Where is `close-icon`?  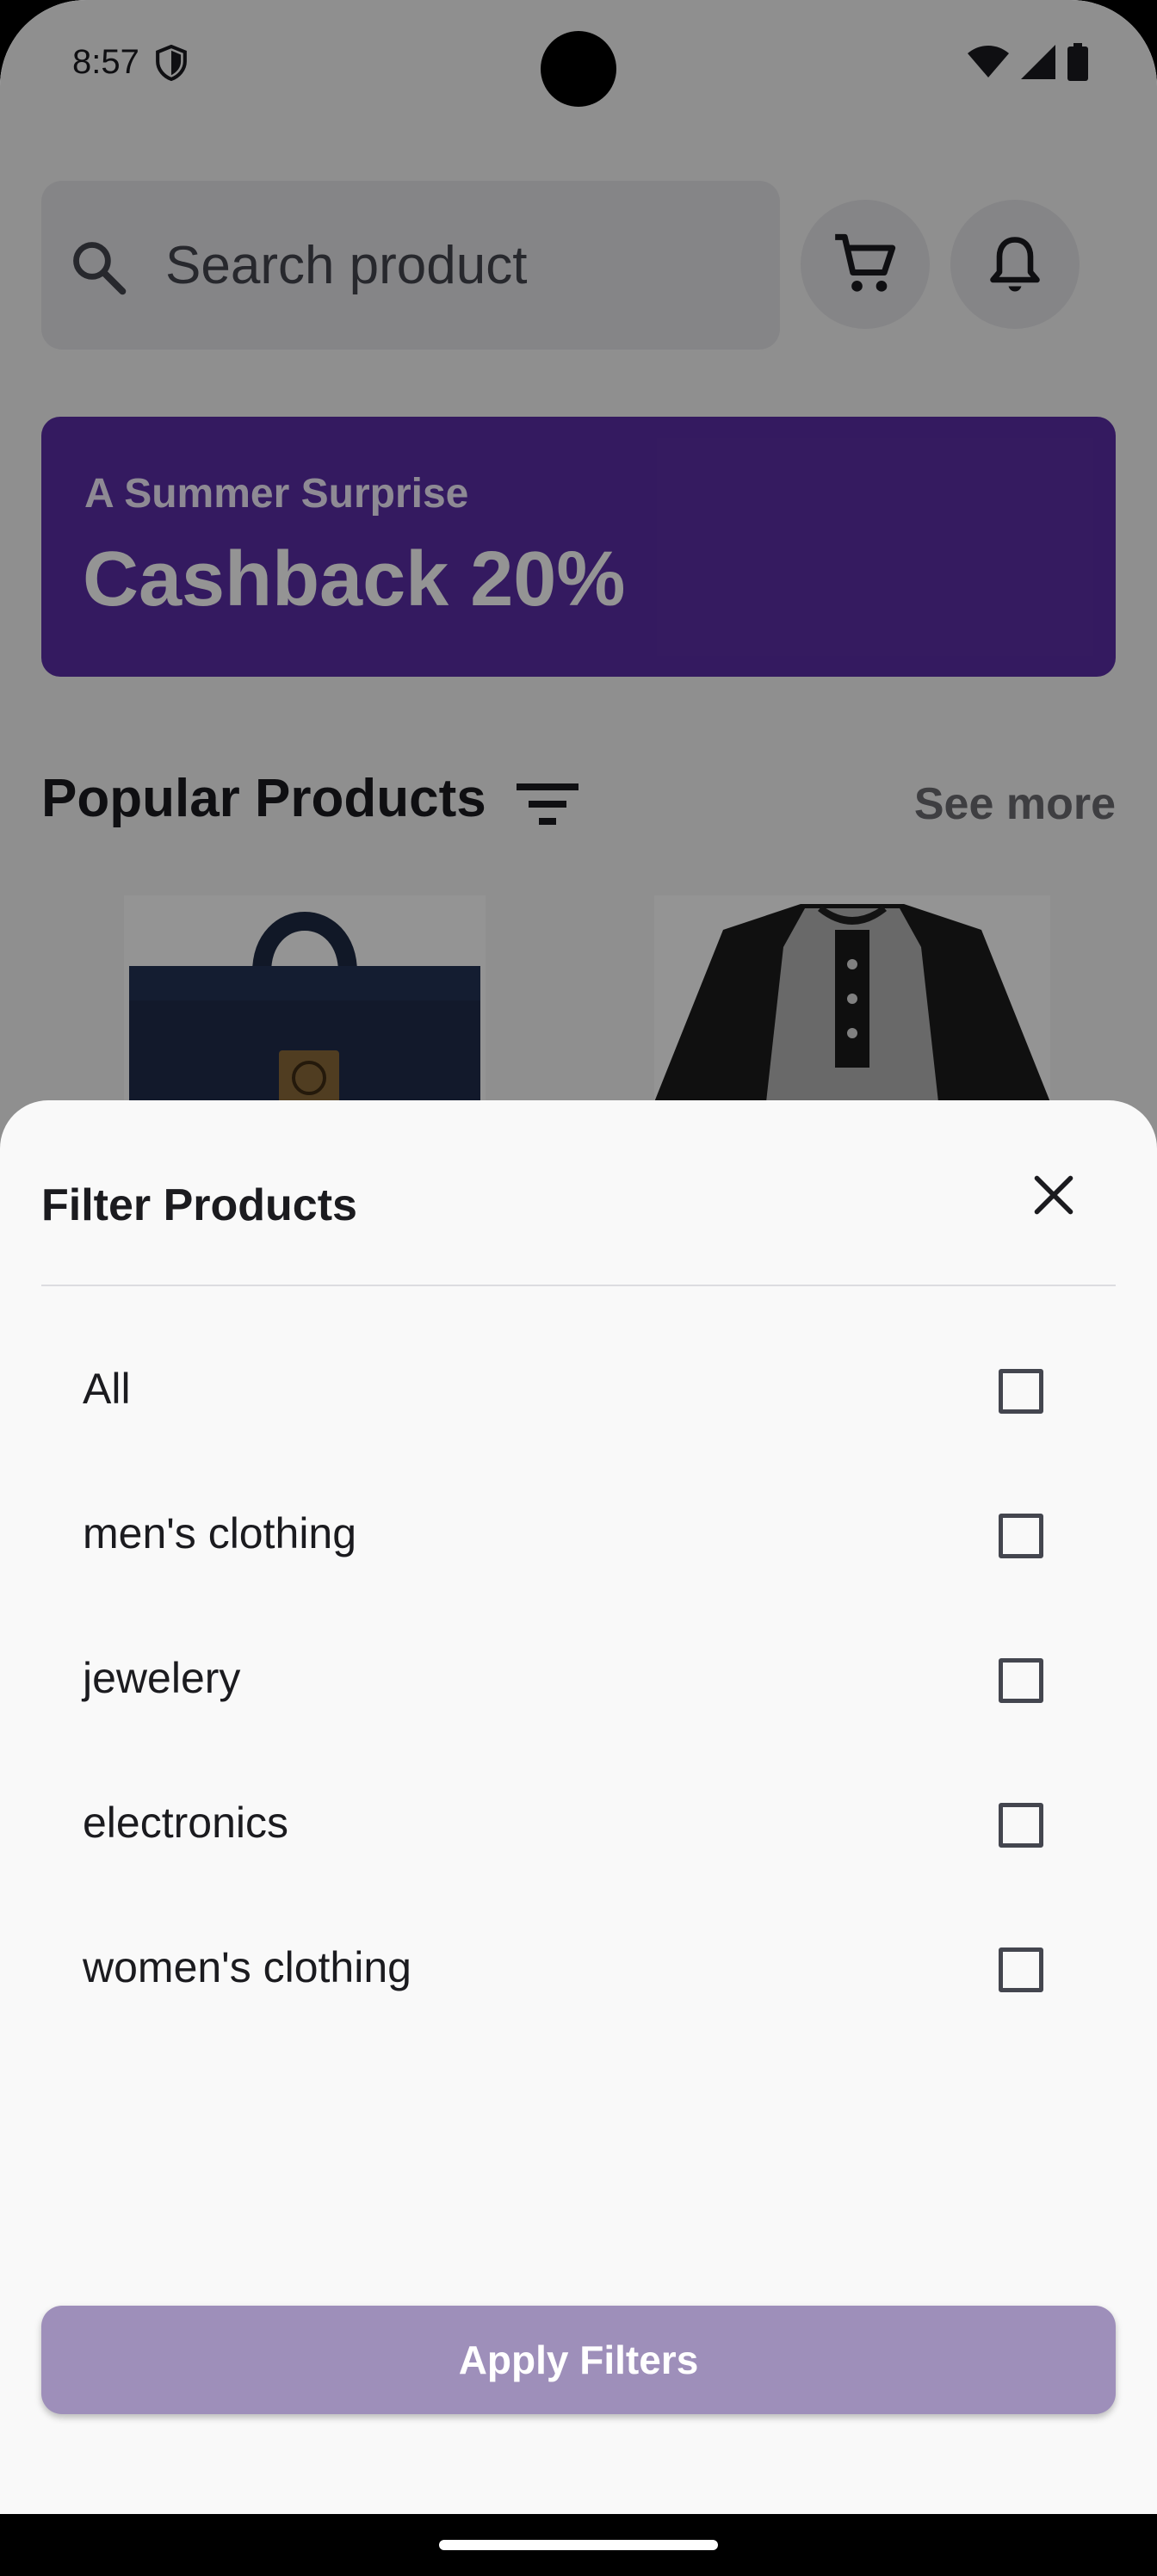 close-icon is located at coordinates (1054, 1195).